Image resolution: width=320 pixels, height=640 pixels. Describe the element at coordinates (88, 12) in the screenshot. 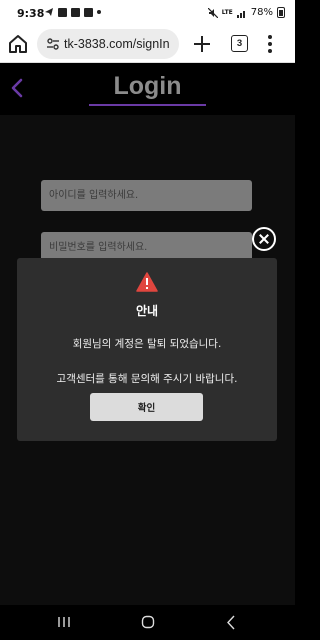

I see `check-icon` at that location.